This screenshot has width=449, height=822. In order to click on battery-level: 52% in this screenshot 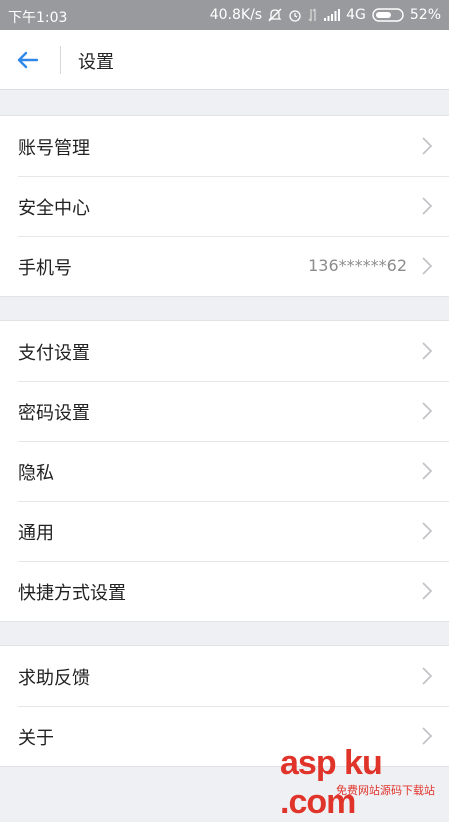, I will do `click(425, 15)`.